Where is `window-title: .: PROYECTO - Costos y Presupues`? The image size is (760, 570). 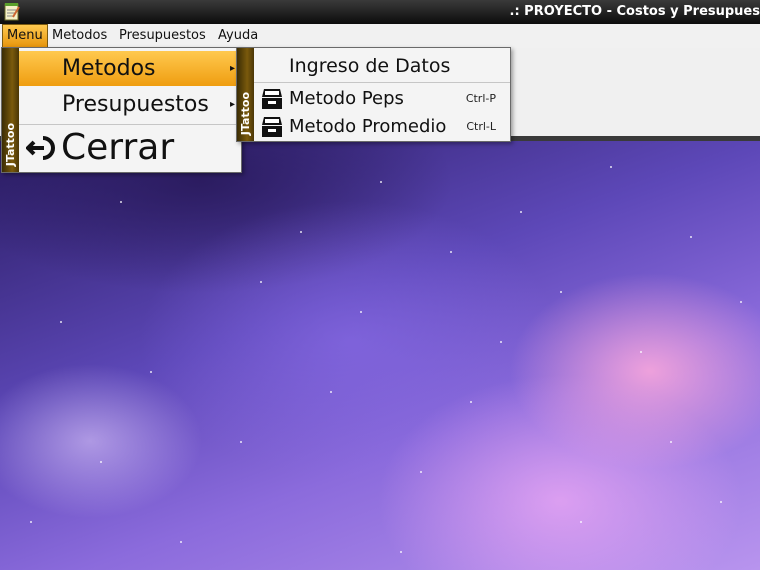 window-title: .: PROYECTO - Costos y Presupues is located at coordinates (634, 11).